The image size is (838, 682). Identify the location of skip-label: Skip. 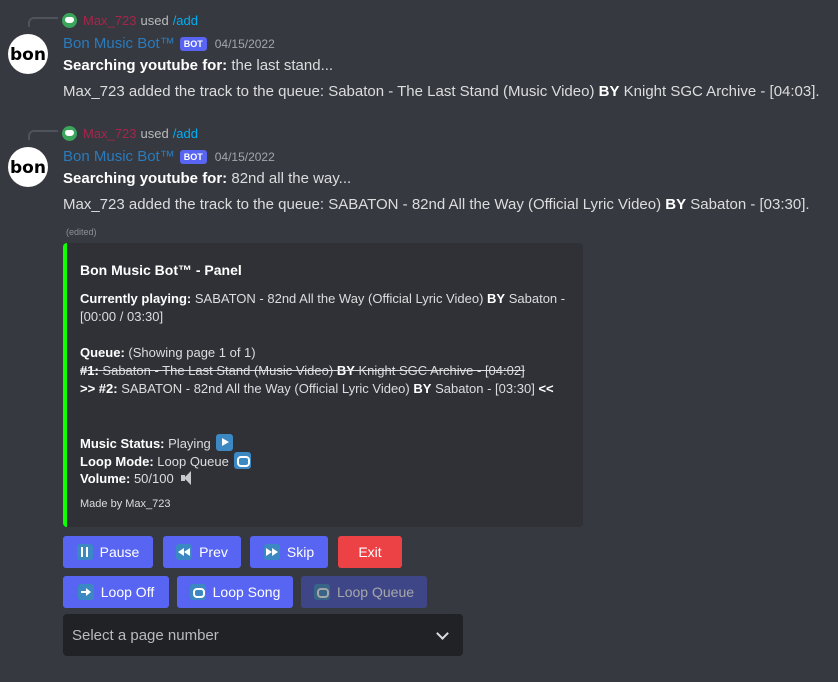
(300, 552).